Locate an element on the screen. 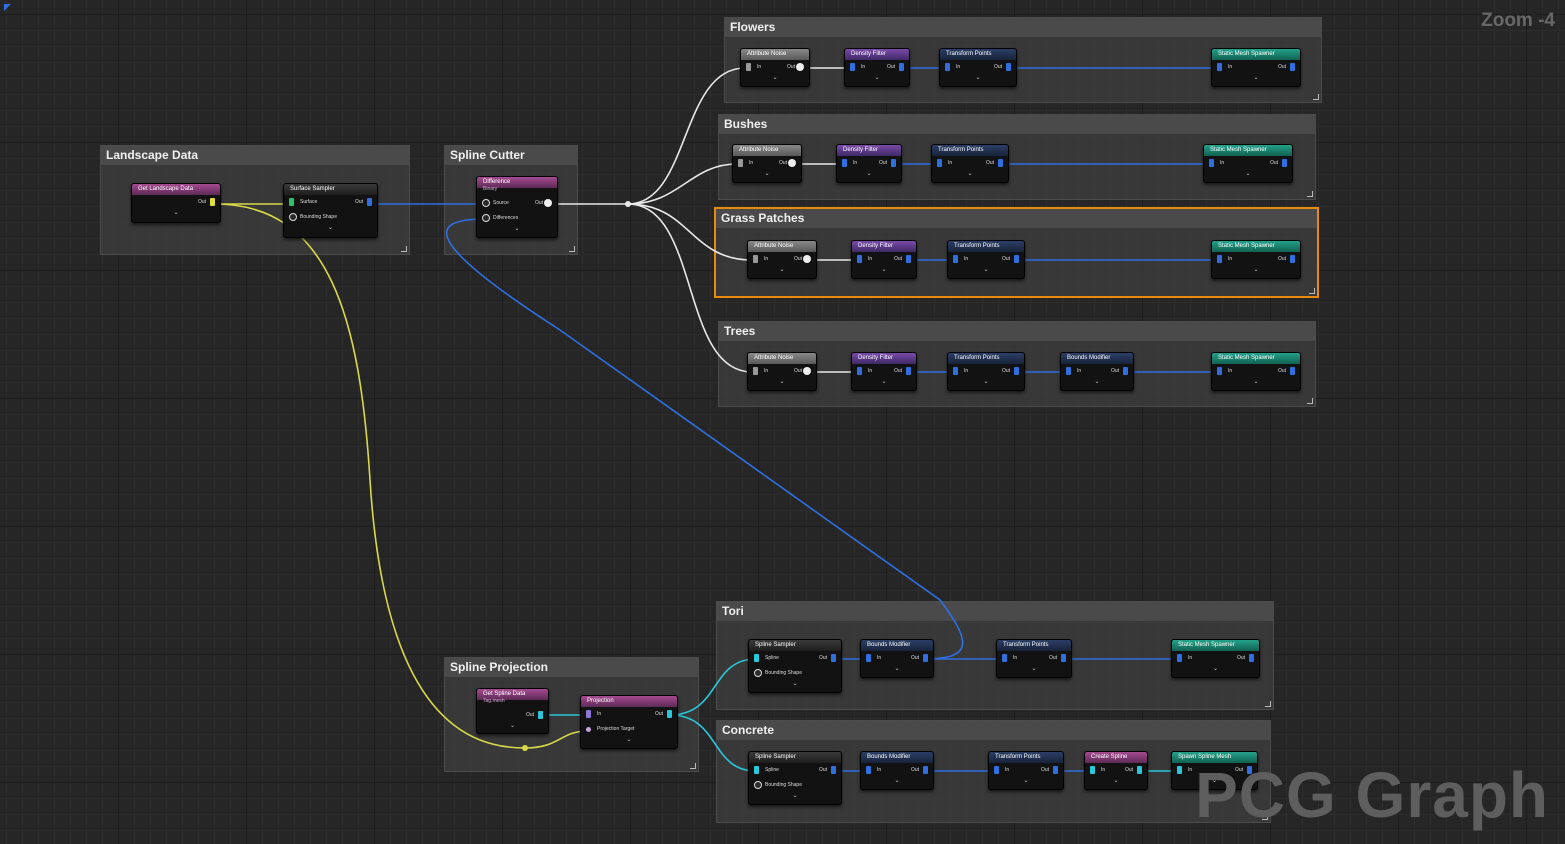 The width and height of the screenshot is (1565, 844). node-get-landscape-data: Get Landscape Data Out ⌄ is located at coordinates (176, 203).